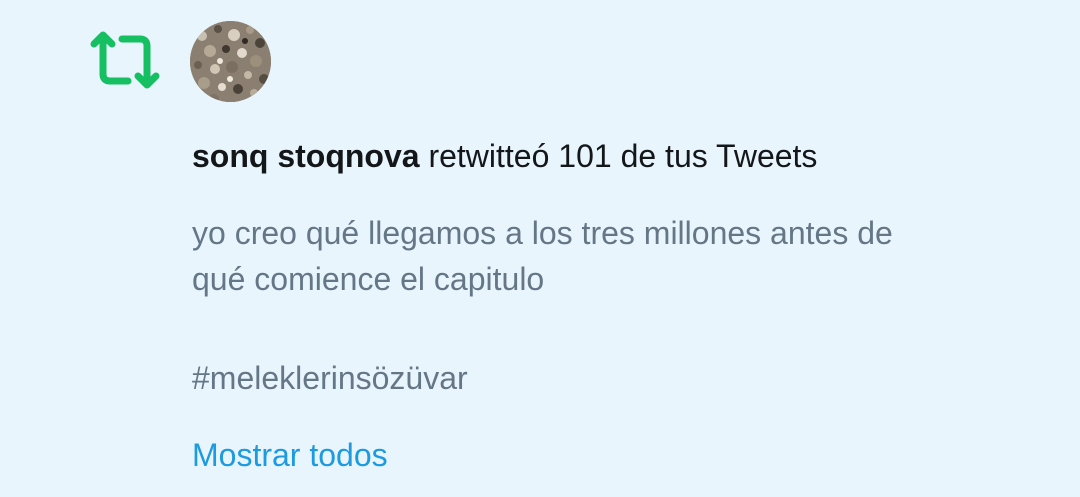 The width and height of the screenshot is (1080, 497). What do you see at coordinates (330, 378) in the screenshot?
I see `hashtag: #meleklerinsözüvar` at bounding box center [330, 378].